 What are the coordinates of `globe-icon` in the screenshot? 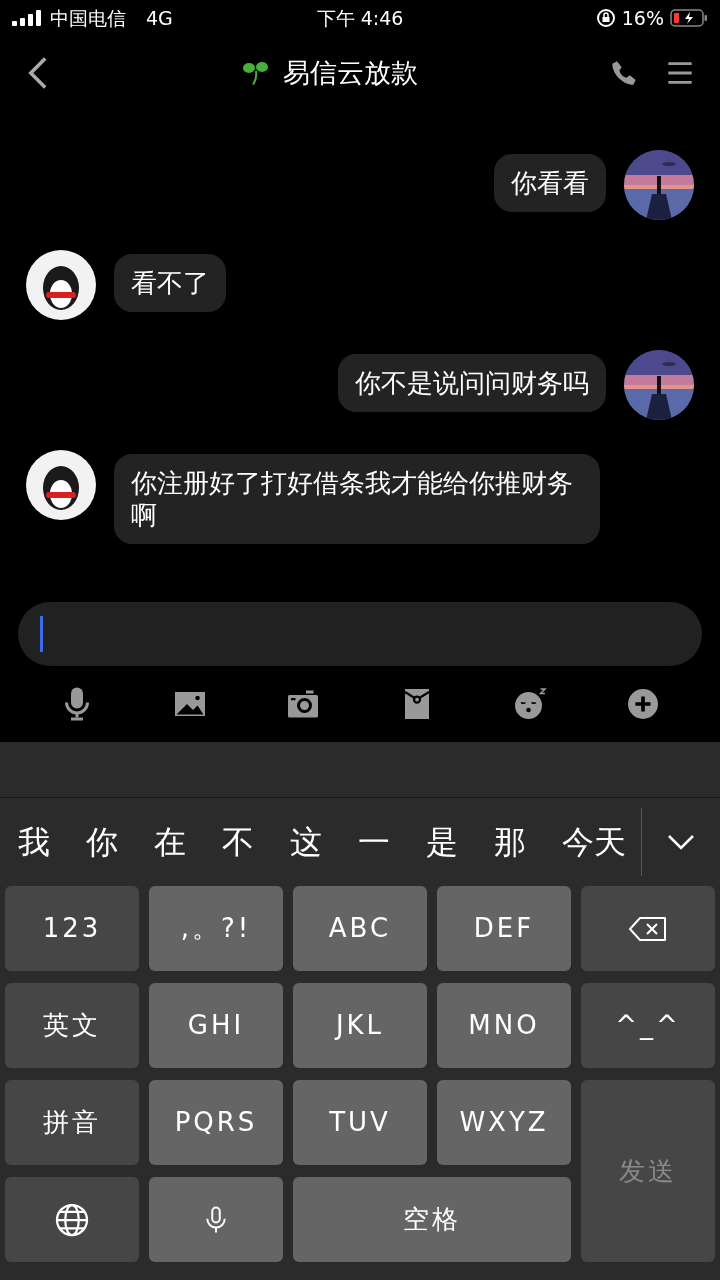 It's located at (72, 1219).